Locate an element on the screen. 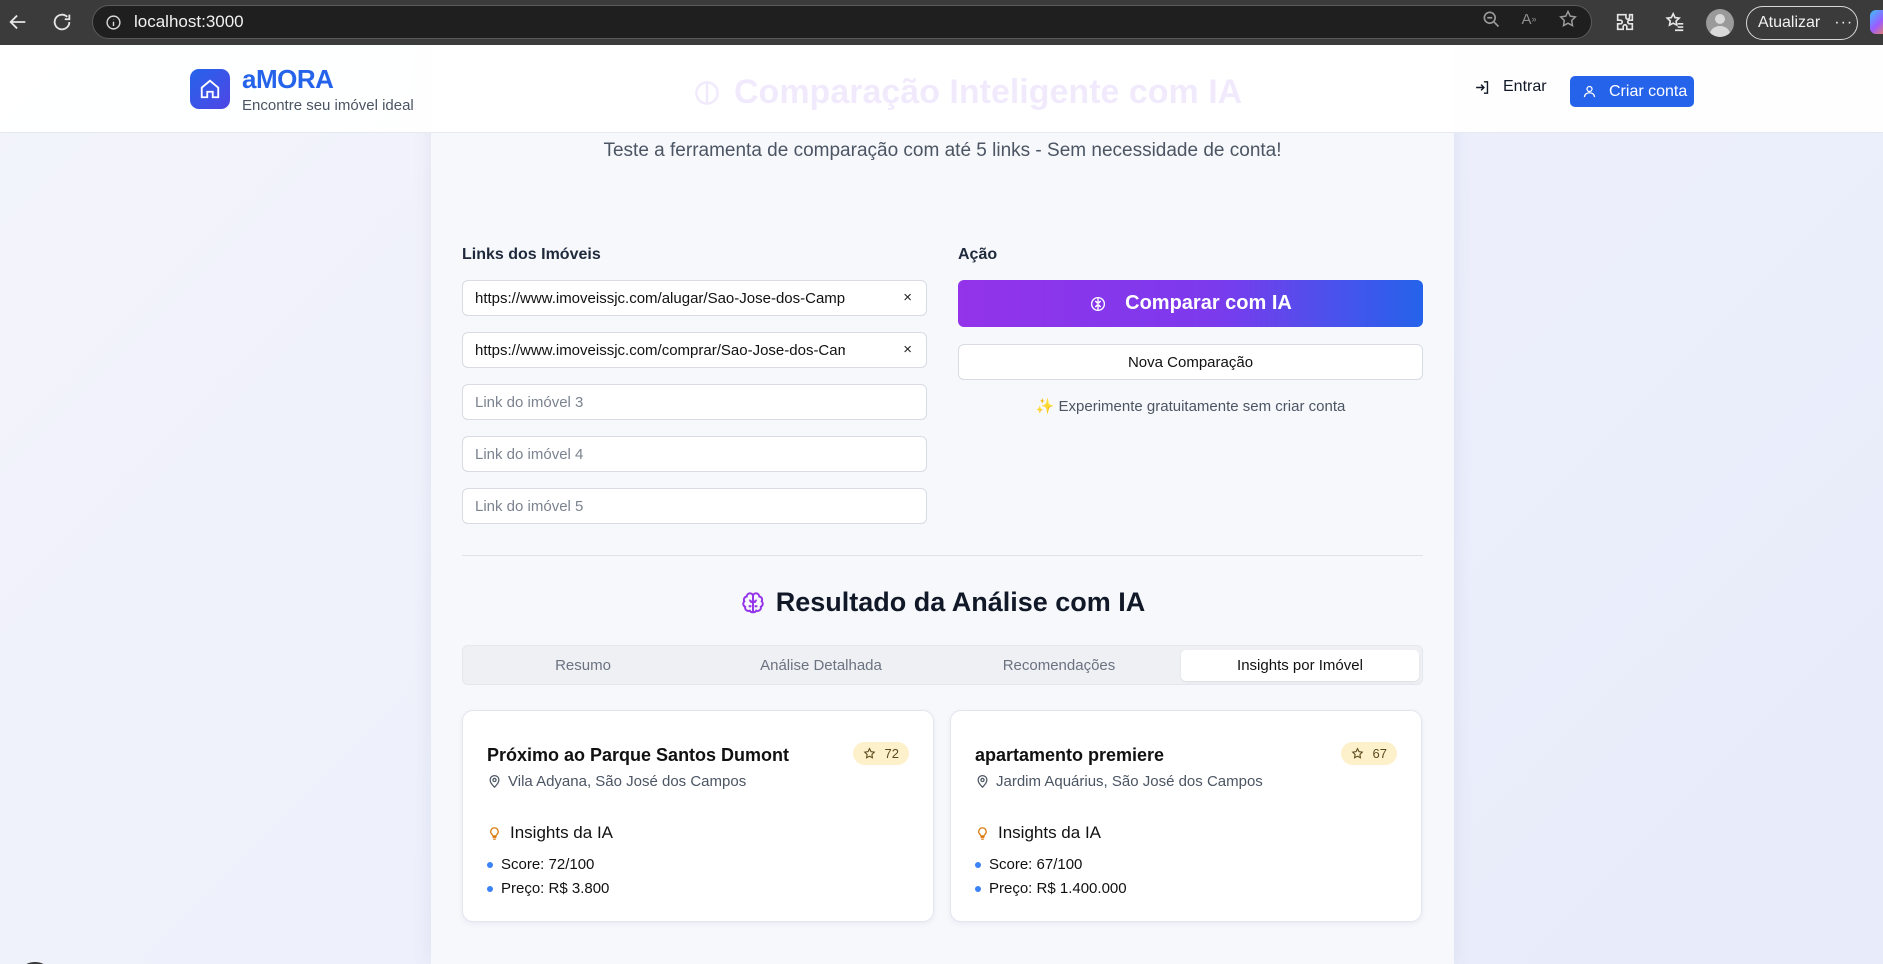 The height and width of the screenshot is (964, 1883). property-title: apartamento premiere is located at coordinates (1070, 755).